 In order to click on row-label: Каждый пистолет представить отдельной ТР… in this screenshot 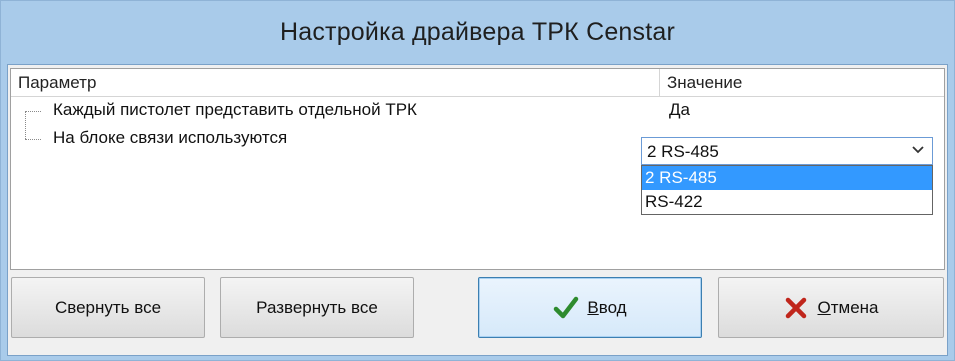, I will do `click(235, 109)`.